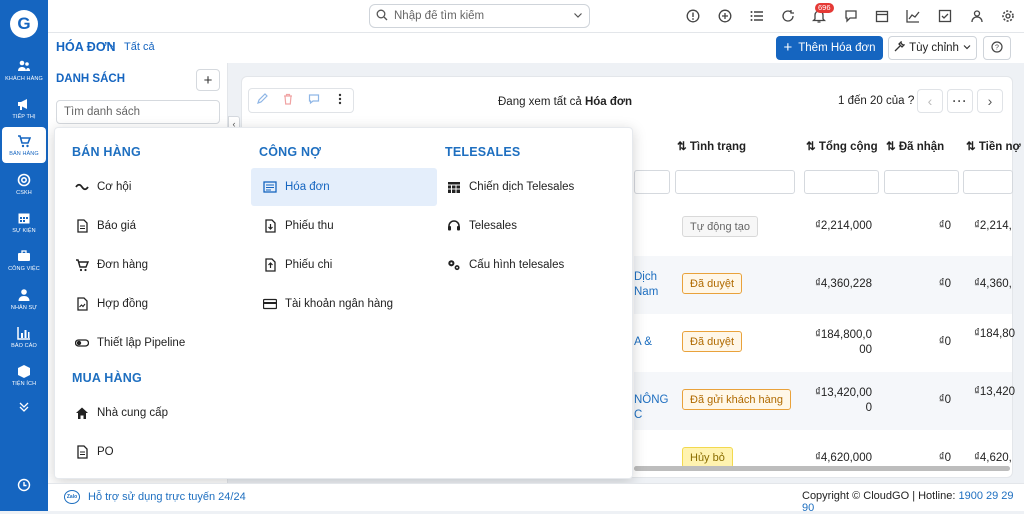 The width and height of the screenshot is (1024, 514). What do you see at coordinates (911, 100) in the screenshot?
I see `question-icon: ?` at bounding box center [911, 100].